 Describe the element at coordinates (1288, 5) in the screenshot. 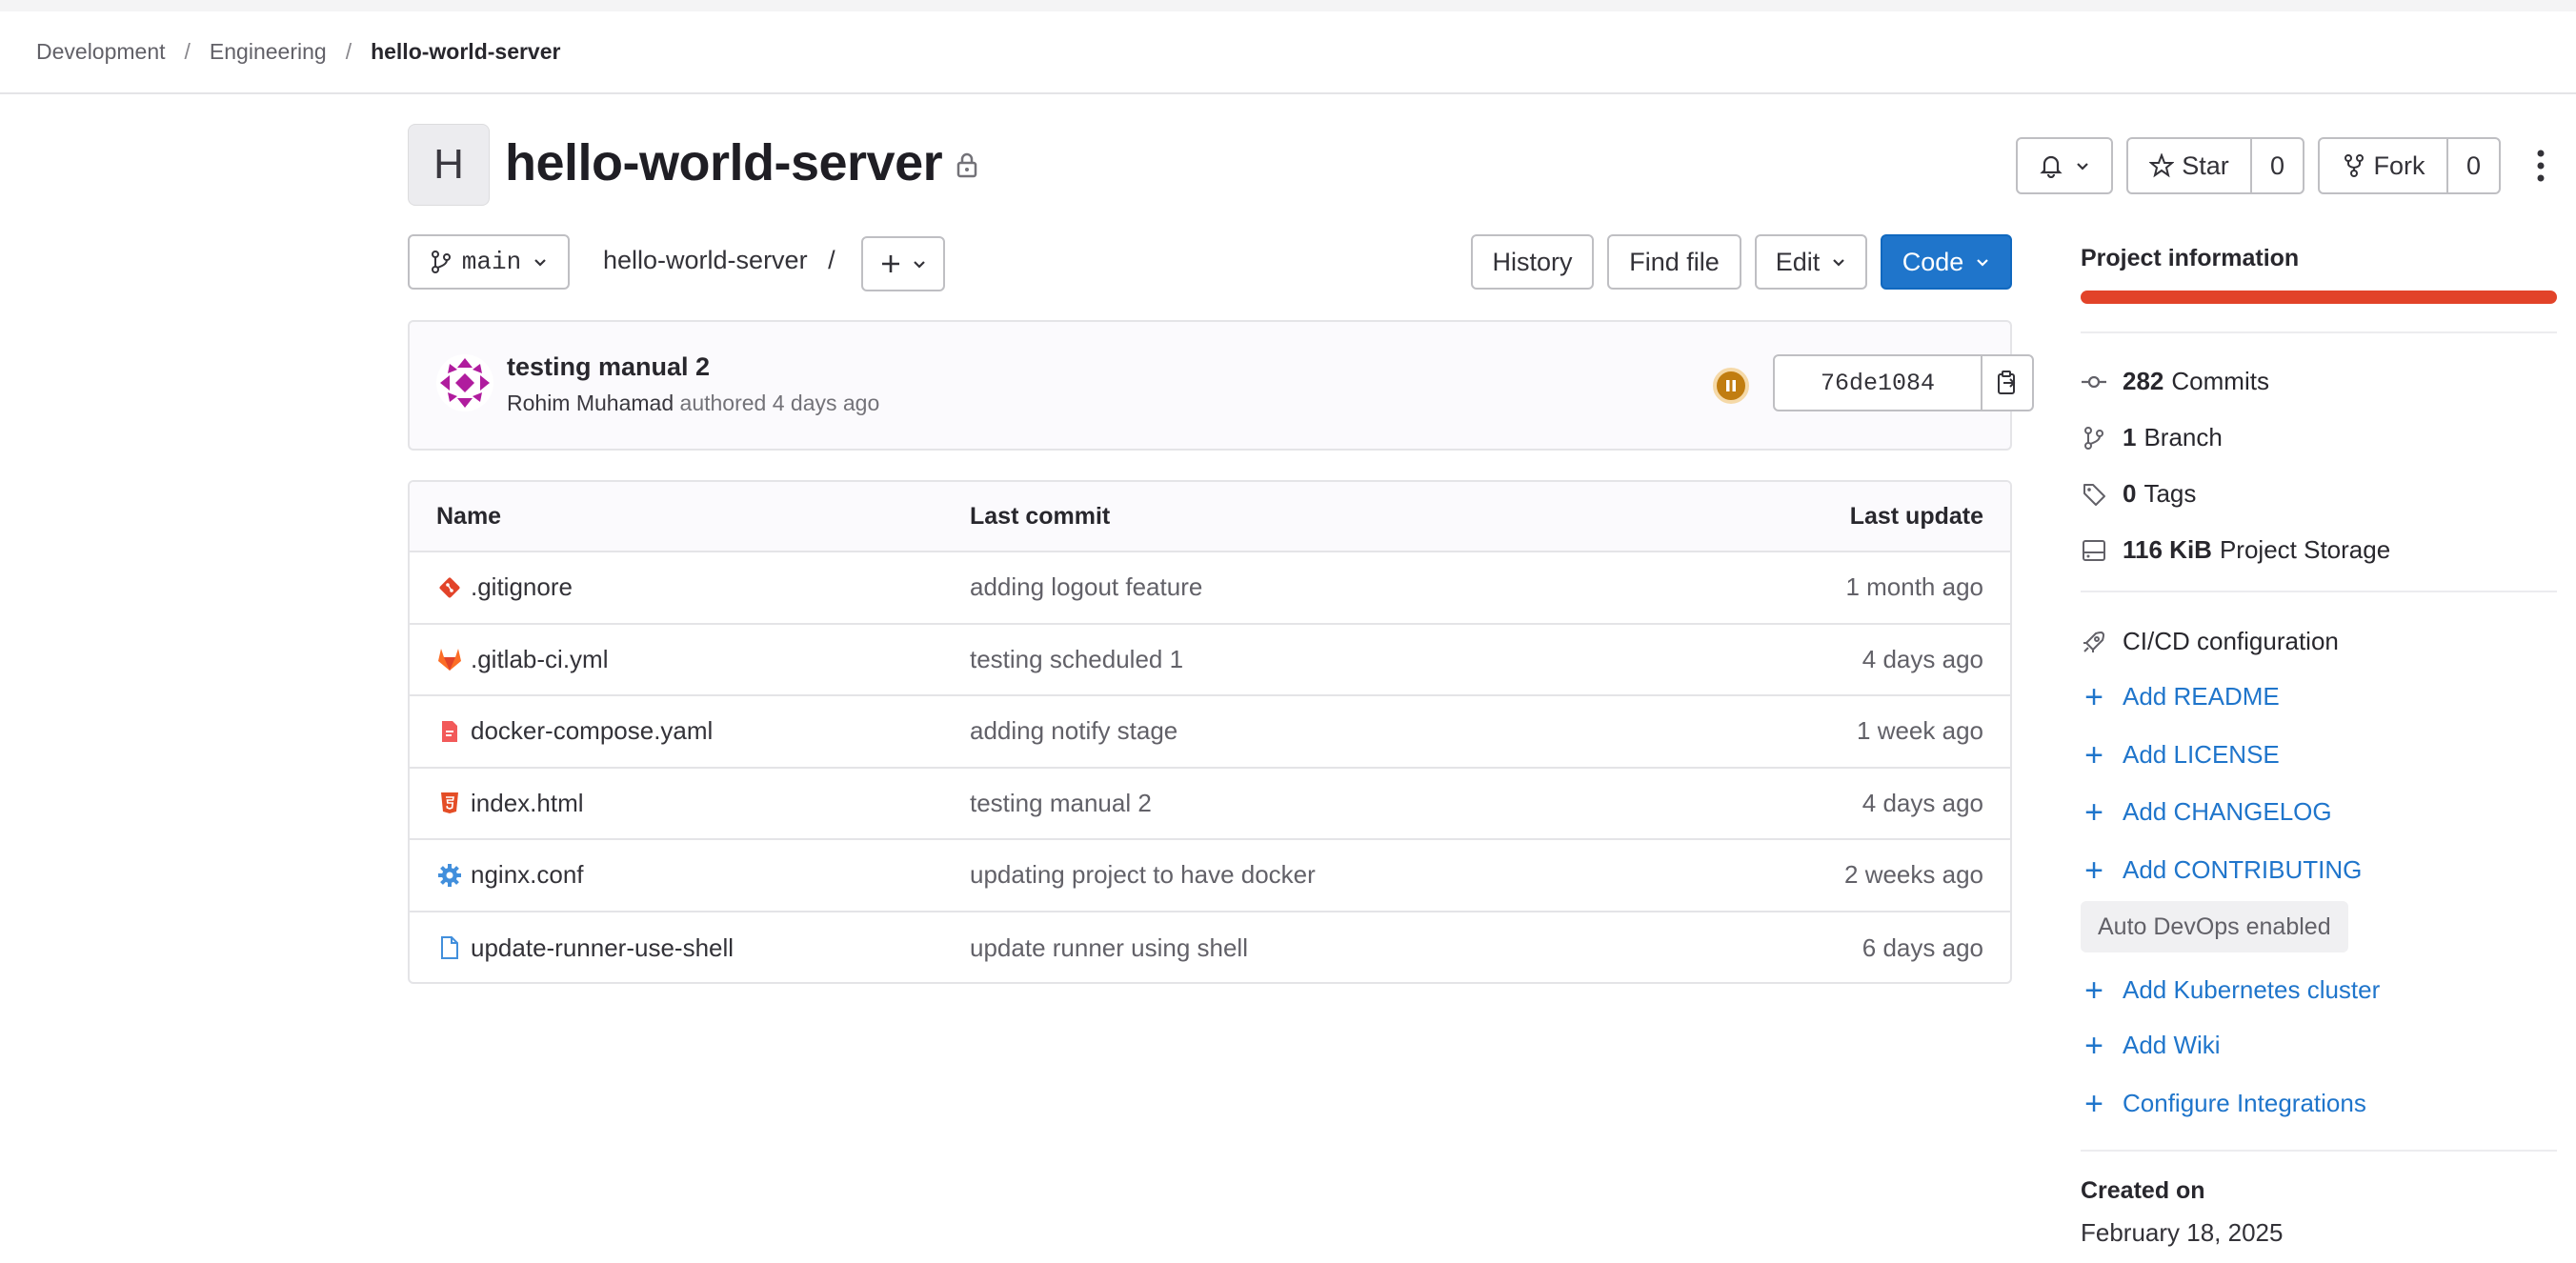

I see `top-strip` at that location.